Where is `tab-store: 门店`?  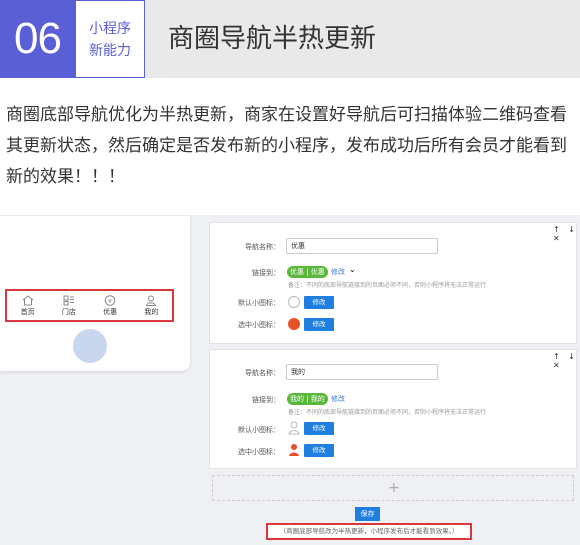
tab-store: 门店 is located at coordinates (68, 305).